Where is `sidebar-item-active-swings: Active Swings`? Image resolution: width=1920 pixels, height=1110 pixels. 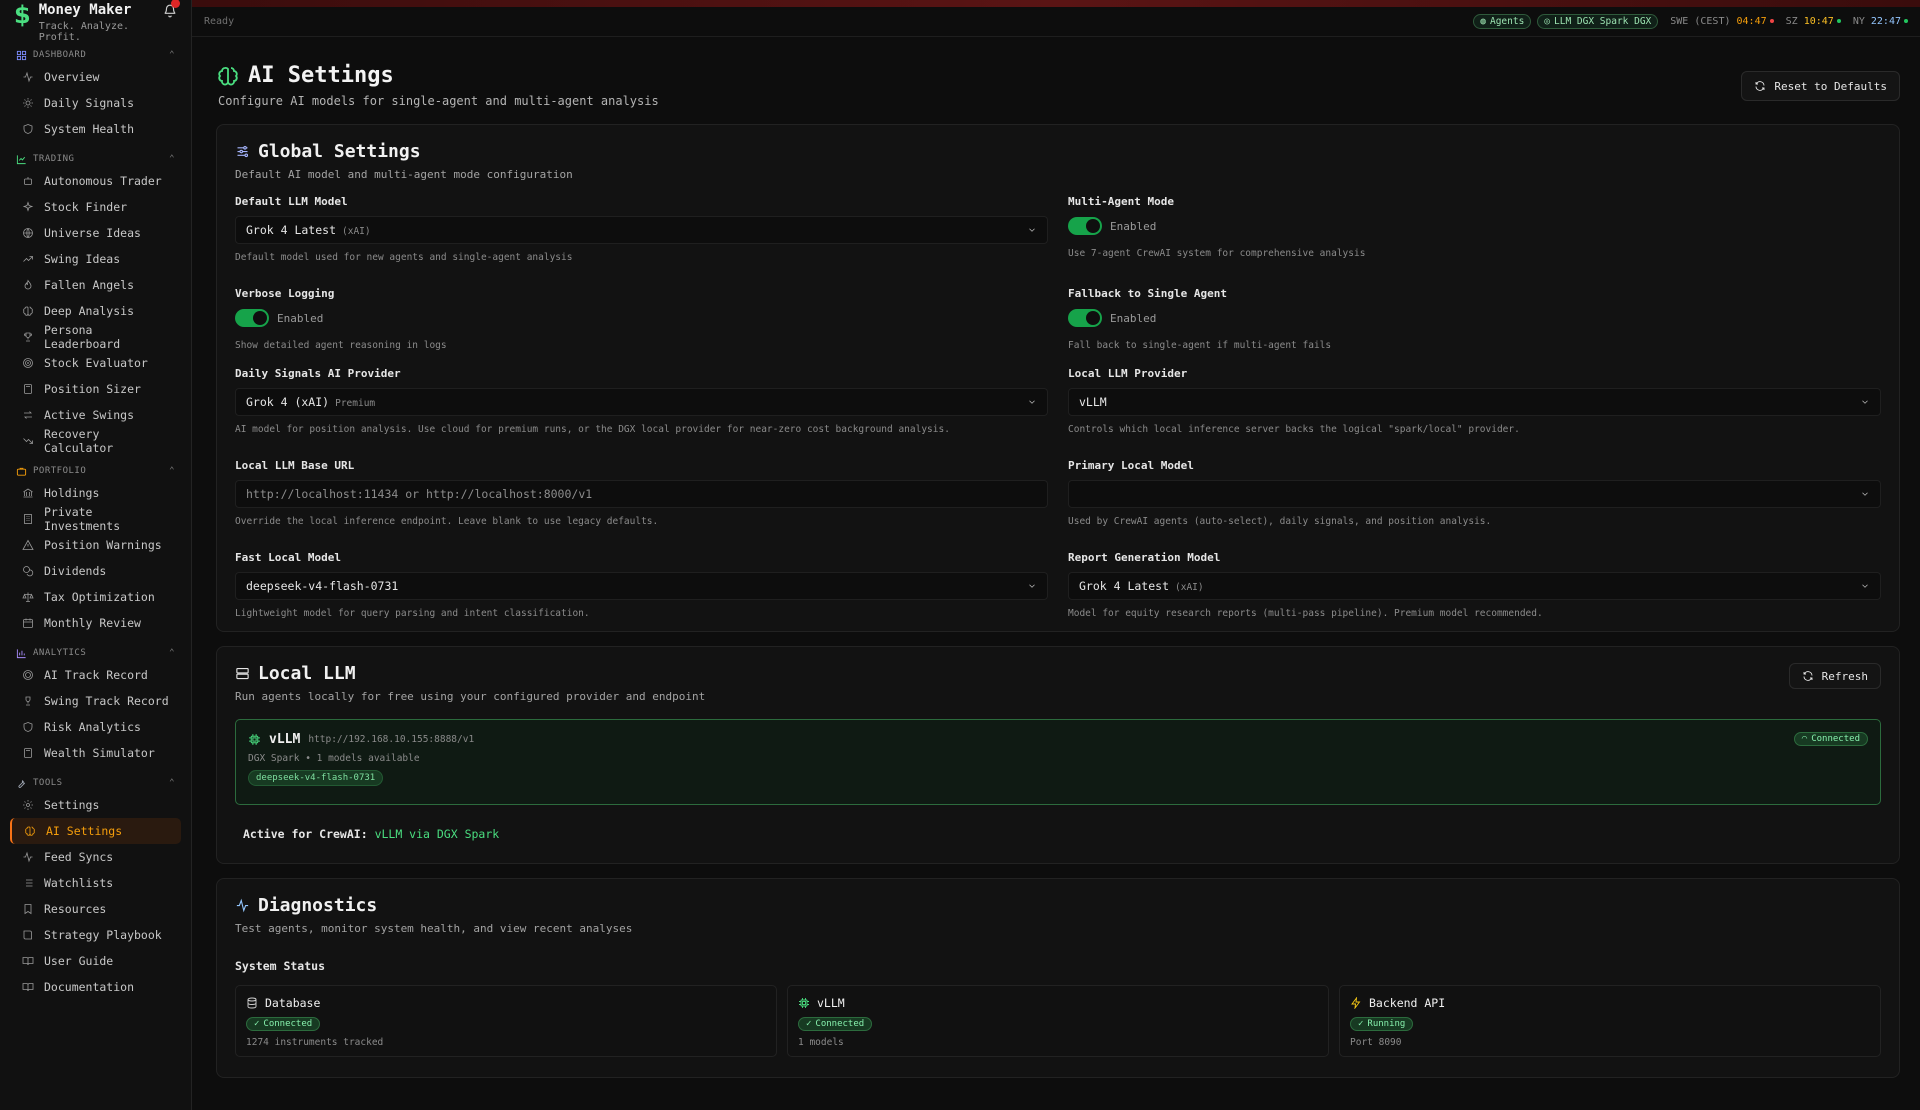 sidebar-item-active-swings: Active Swings is located at coordinates (95, 415).